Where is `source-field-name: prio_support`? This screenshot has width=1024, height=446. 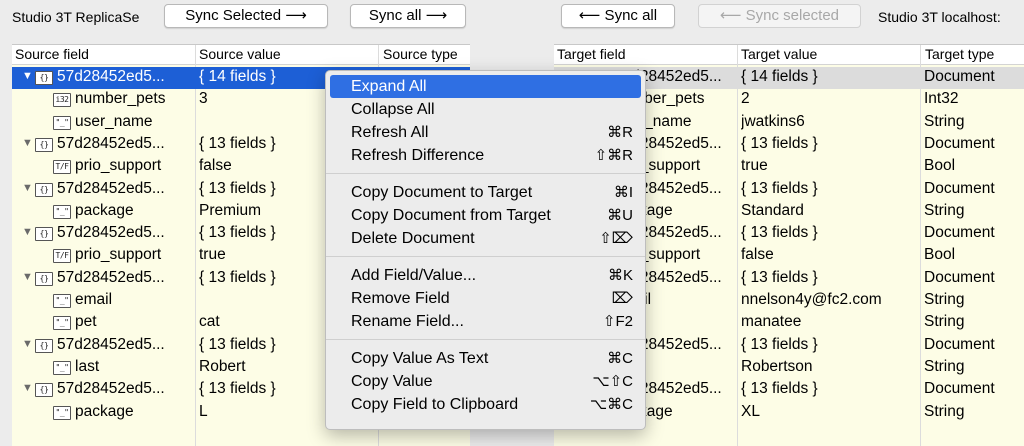
source-field-name: prio_support is located at coordinates (118, 255).